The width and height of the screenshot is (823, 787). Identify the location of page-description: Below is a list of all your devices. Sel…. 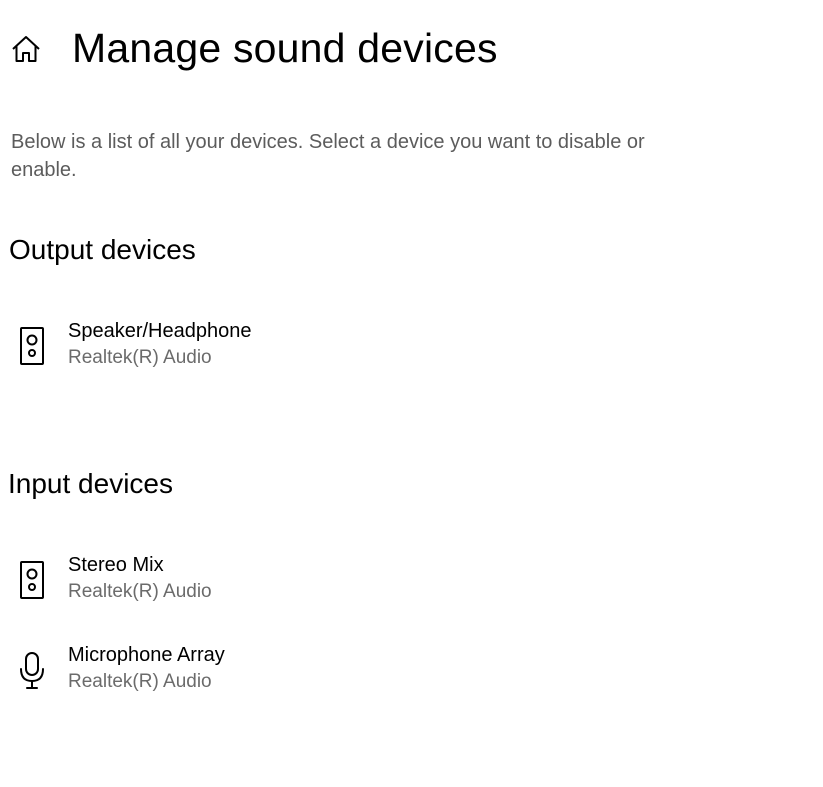
(328, 156).